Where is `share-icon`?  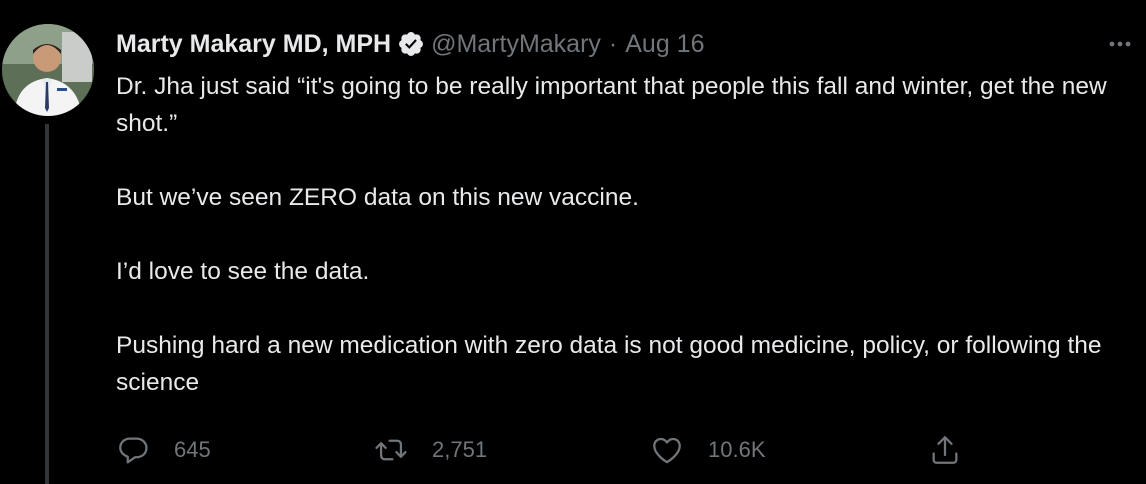
share-icon is located at coordinates (945, 450).